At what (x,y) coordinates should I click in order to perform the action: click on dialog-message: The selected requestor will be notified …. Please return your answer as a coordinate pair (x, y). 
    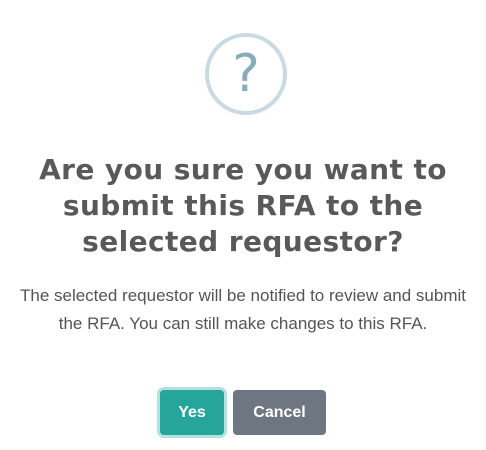
    Looking at the image, I should click on (242, 309).